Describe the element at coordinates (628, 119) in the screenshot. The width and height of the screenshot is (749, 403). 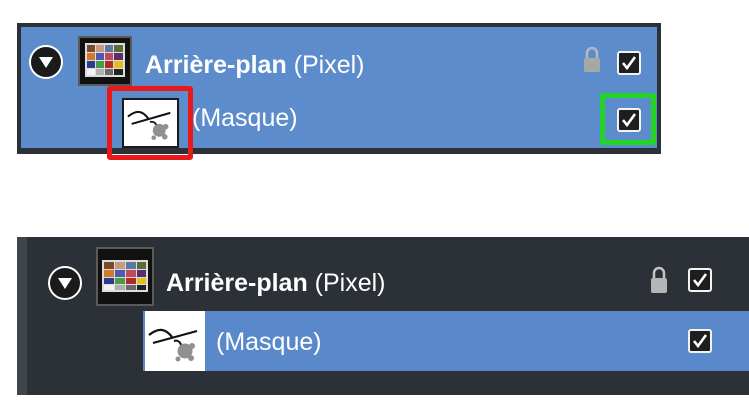
I see `highlight-green-box` at that location.